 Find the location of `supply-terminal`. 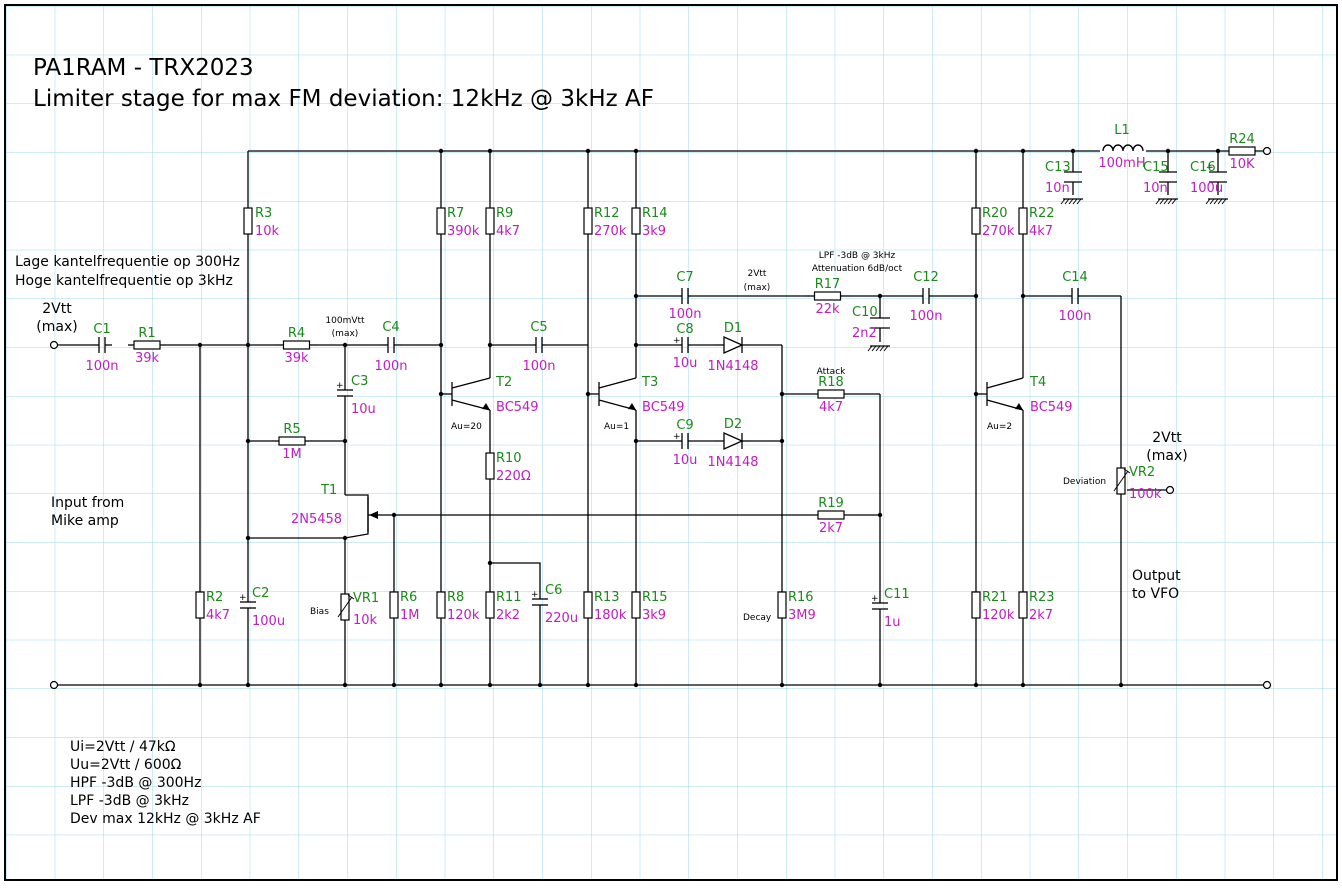

supply-terminal is located at coordinates (1267, 151).